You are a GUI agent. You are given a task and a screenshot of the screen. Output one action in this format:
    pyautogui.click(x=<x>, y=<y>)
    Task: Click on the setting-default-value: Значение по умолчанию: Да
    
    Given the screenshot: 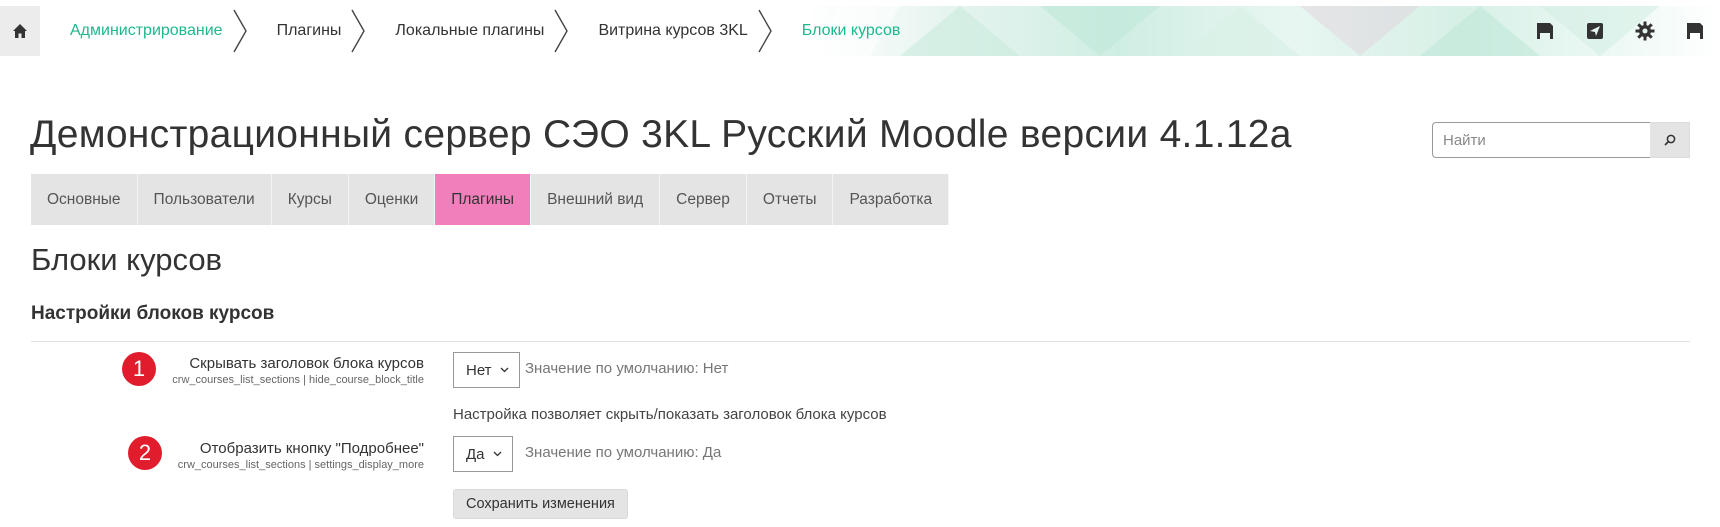 What is the action you would take?
    pyautogui.click(x=623, y=452)
    